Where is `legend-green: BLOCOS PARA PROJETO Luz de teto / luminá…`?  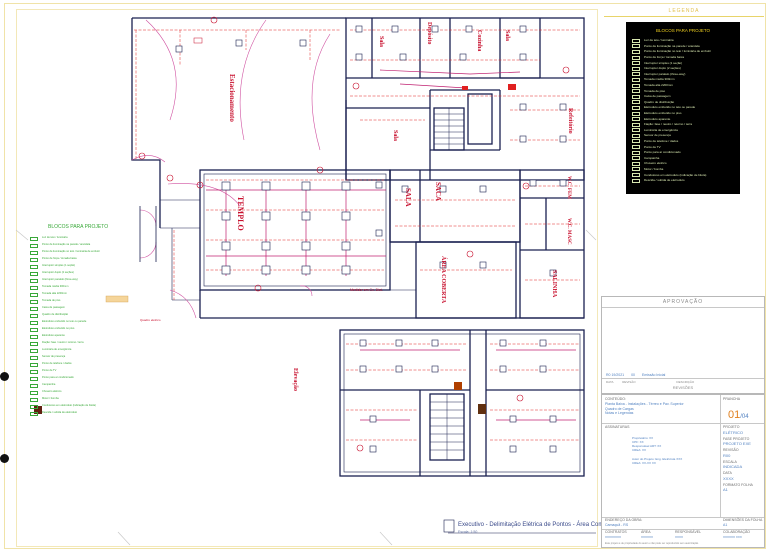 legend-green: BLOCOS PARA PROJETO Luz de teto / luminá… is located at coordinates (85, 320).